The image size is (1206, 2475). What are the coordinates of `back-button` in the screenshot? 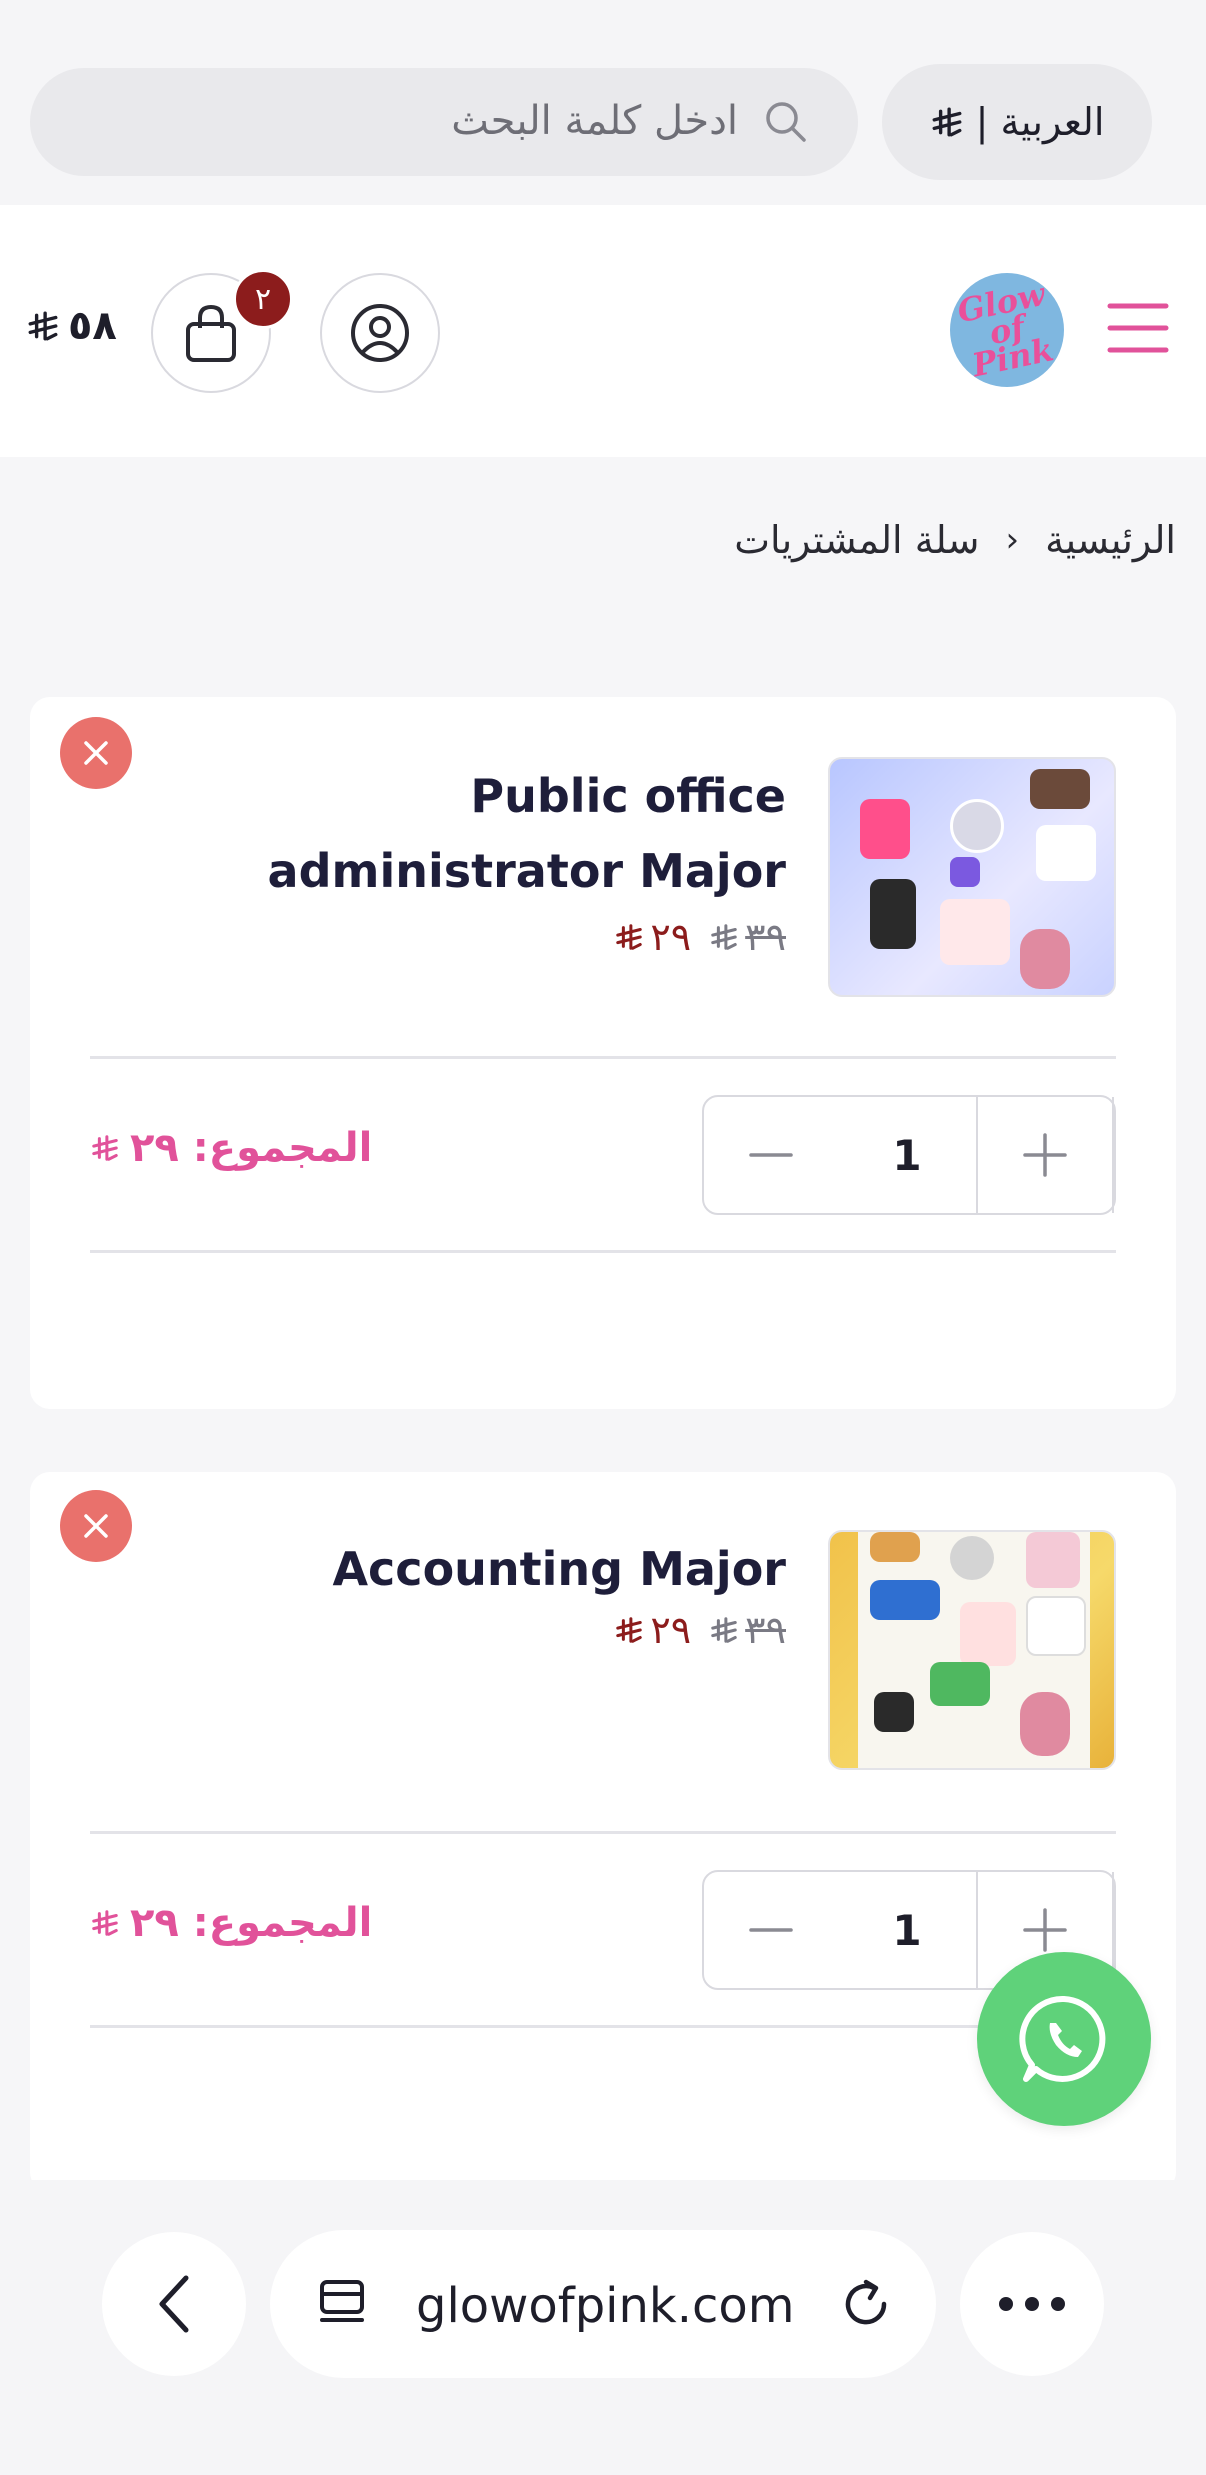 It's located at (174, 2304).